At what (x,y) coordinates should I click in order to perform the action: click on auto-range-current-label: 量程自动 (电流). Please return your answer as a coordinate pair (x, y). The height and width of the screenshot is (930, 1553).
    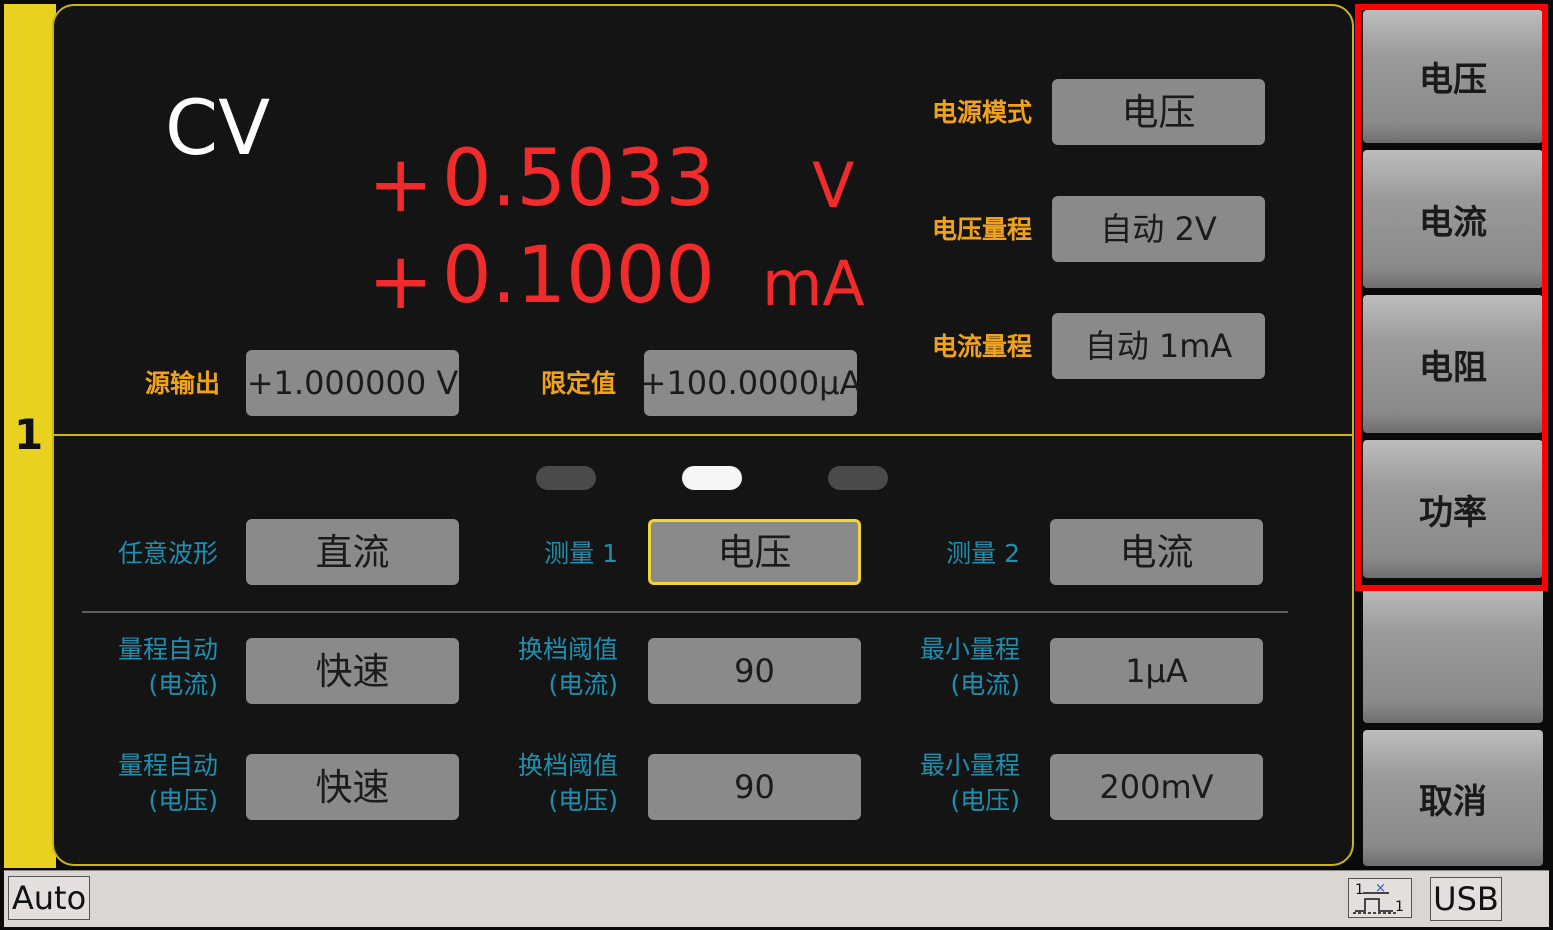
    Looking at the image, I should click on (154, 667).